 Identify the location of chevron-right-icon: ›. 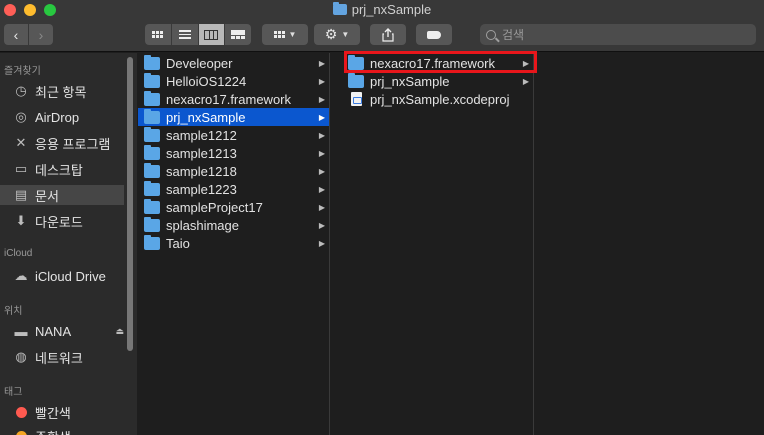
(41, 34).